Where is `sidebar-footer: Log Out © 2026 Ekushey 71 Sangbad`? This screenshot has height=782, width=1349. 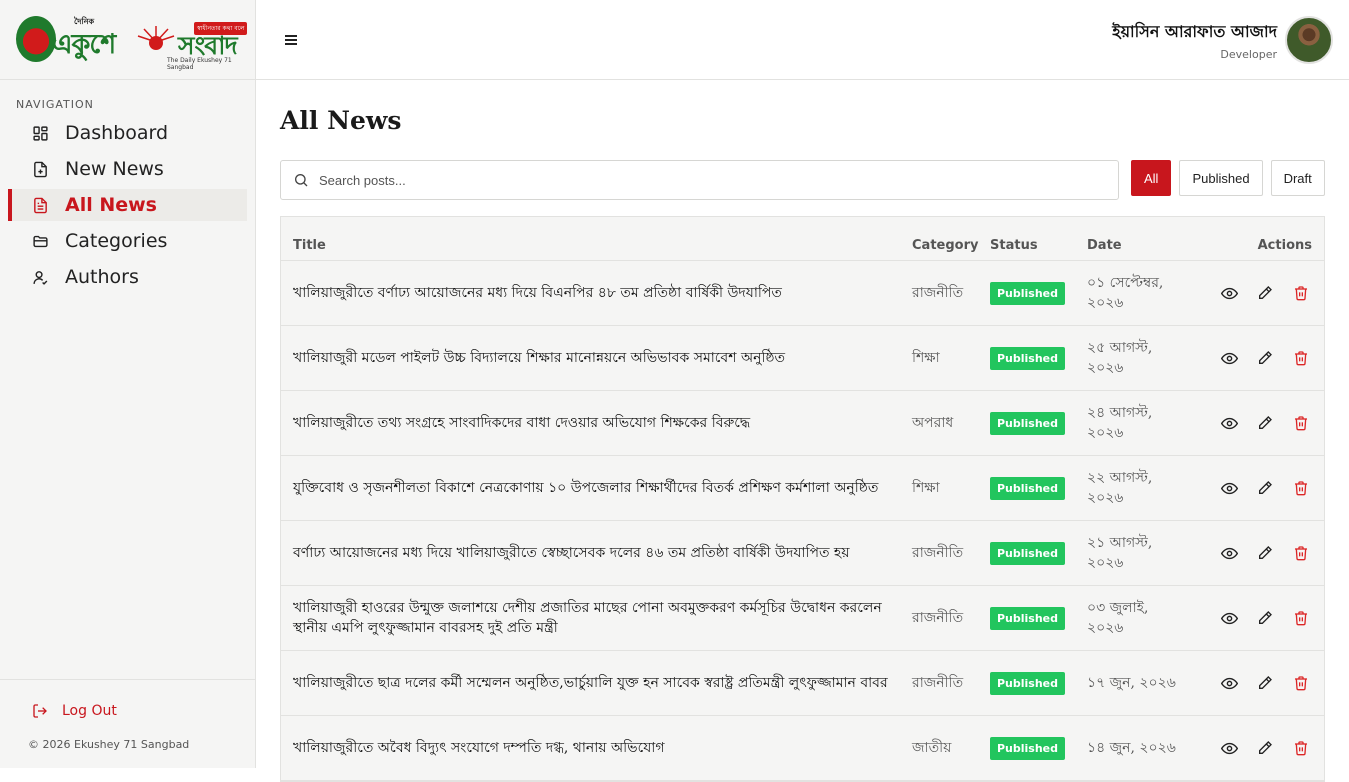 sidebar-footer: Log Out © 2026 Ekushey 71 Sangbad is located at coordinates (127, 723).